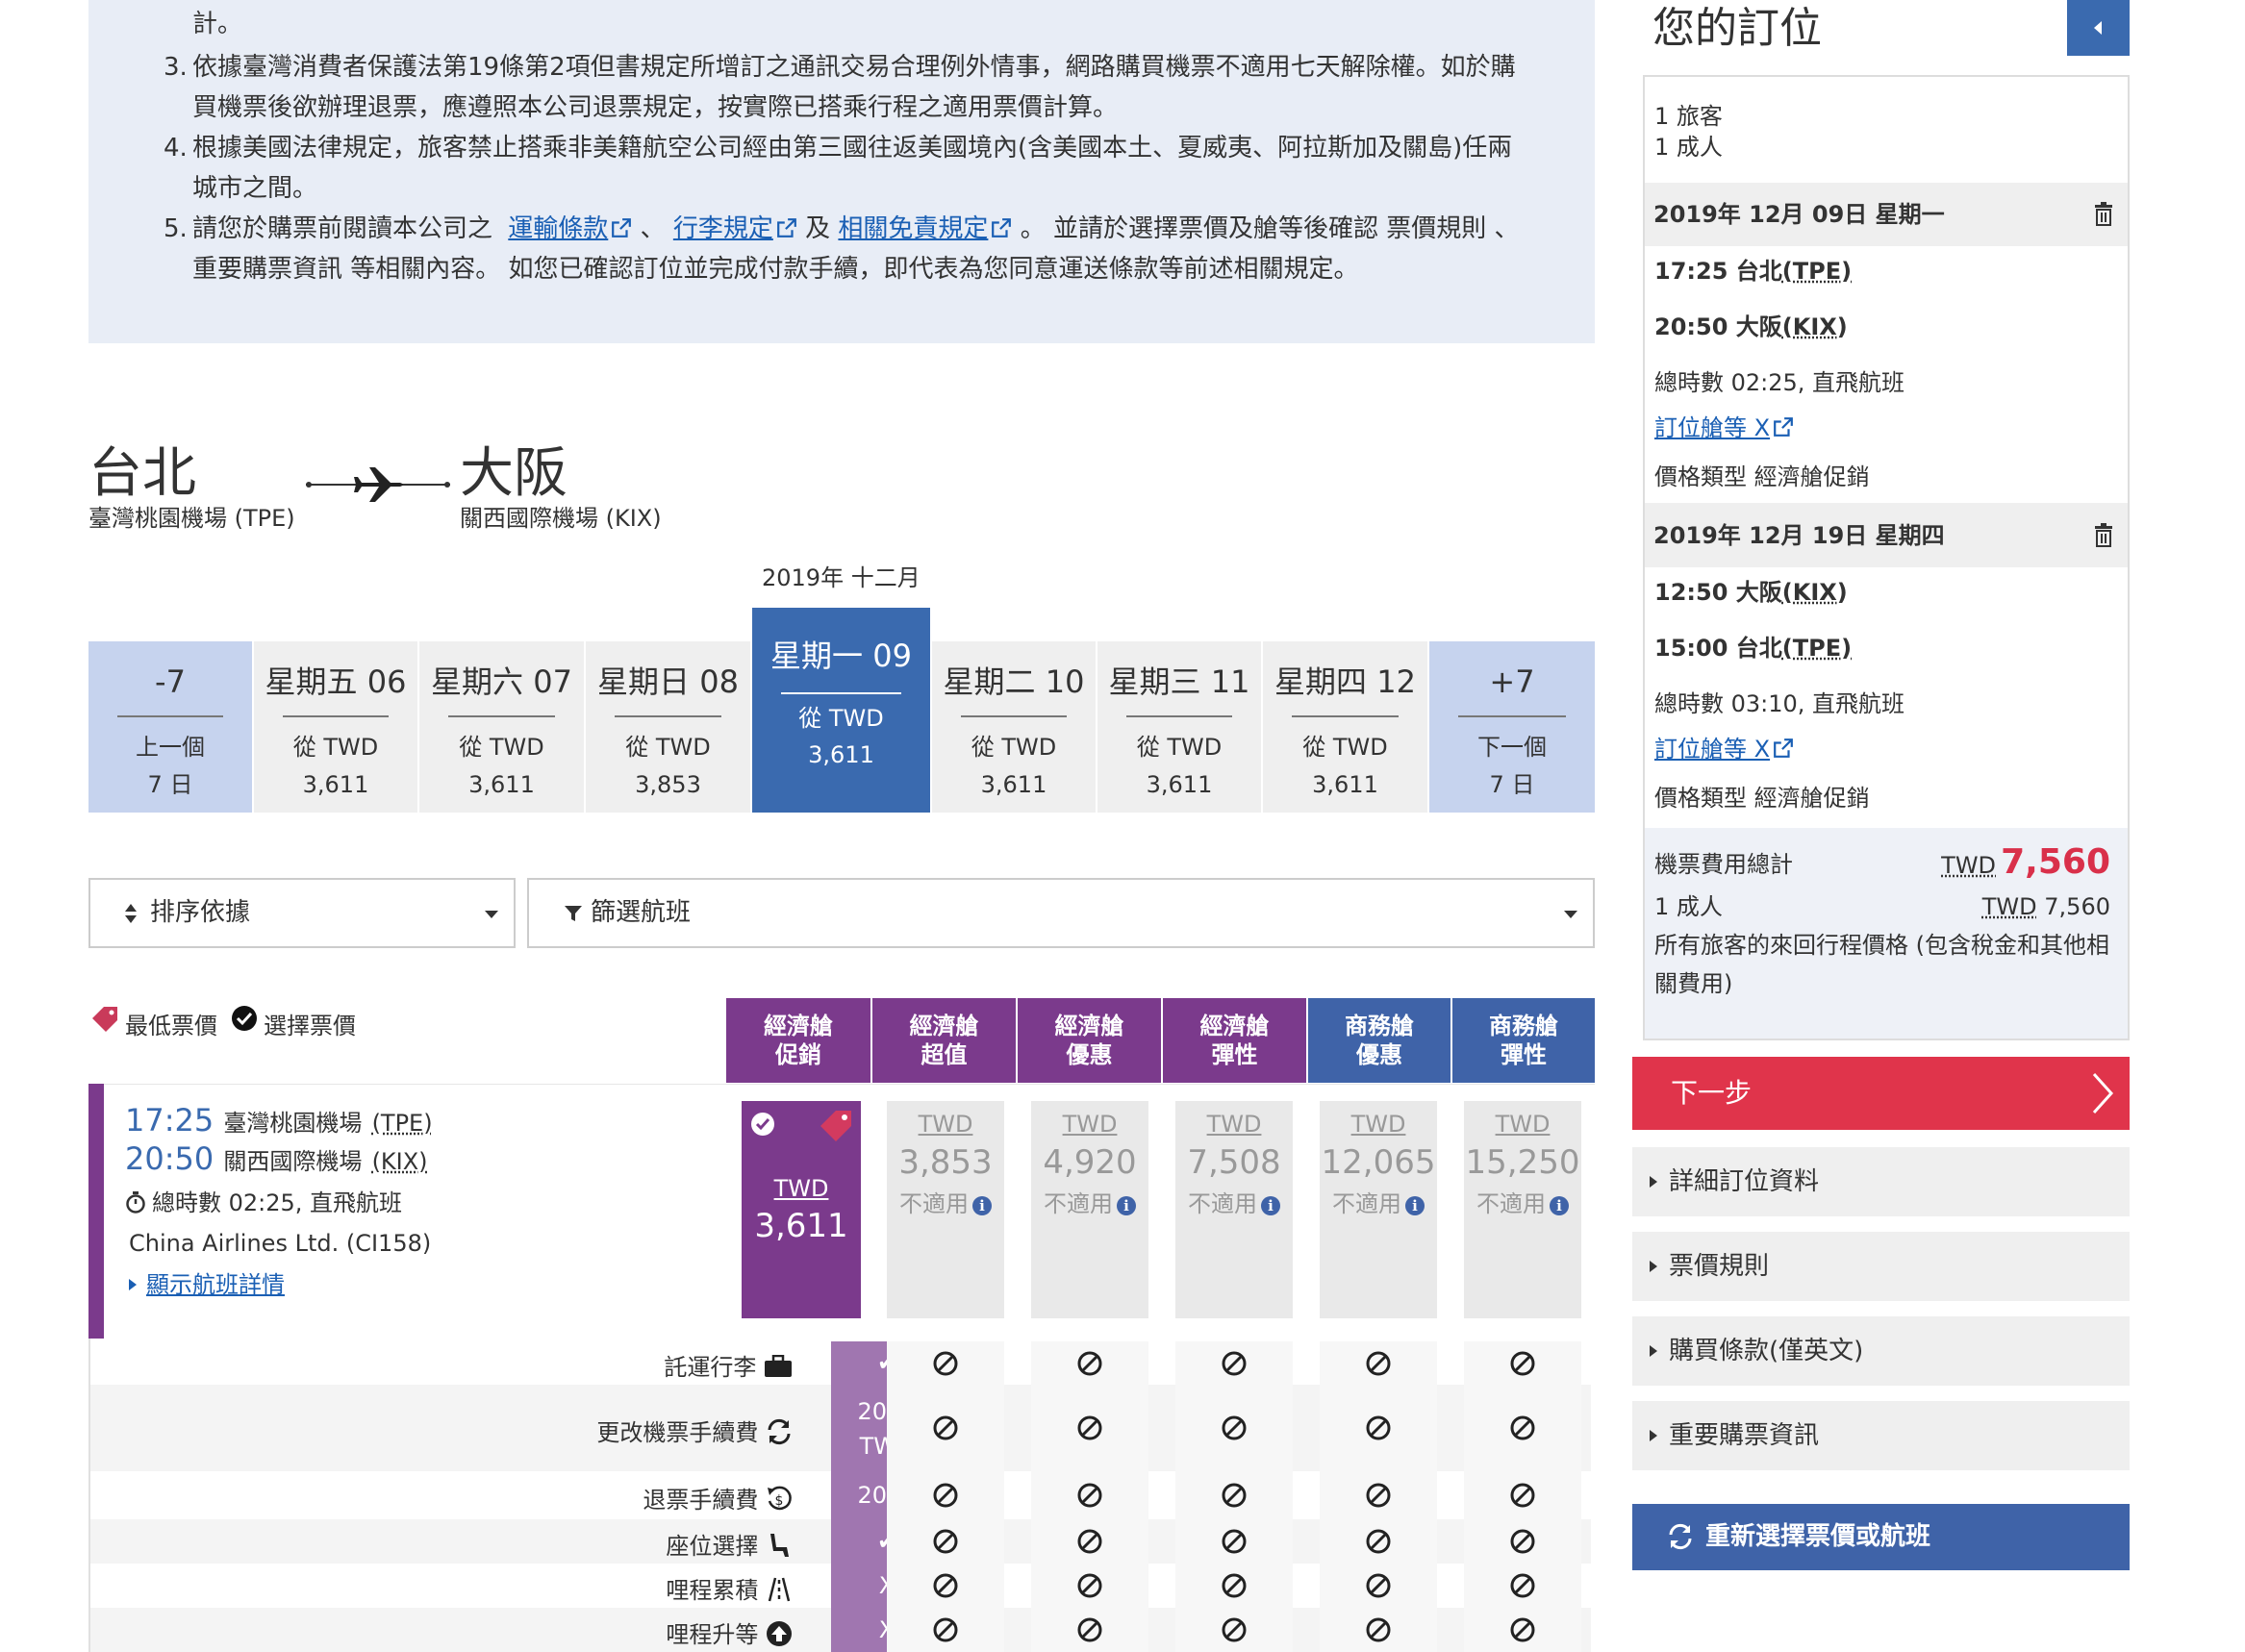  Describe the element at coordinates (1881, 1093) in the screenshot. I see `next-step-button: 下一步` at that location.